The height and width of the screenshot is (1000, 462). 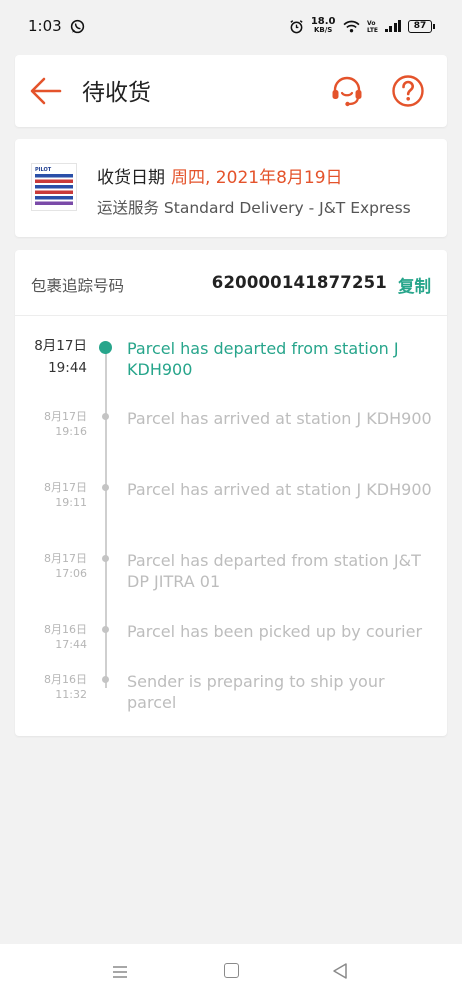 I want to click on question-circle-icon, so click(x=408, y=91).